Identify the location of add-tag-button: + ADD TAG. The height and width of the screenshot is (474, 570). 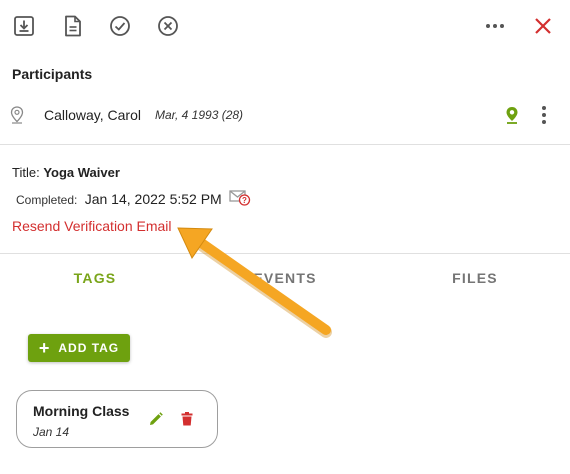
(79, 348).